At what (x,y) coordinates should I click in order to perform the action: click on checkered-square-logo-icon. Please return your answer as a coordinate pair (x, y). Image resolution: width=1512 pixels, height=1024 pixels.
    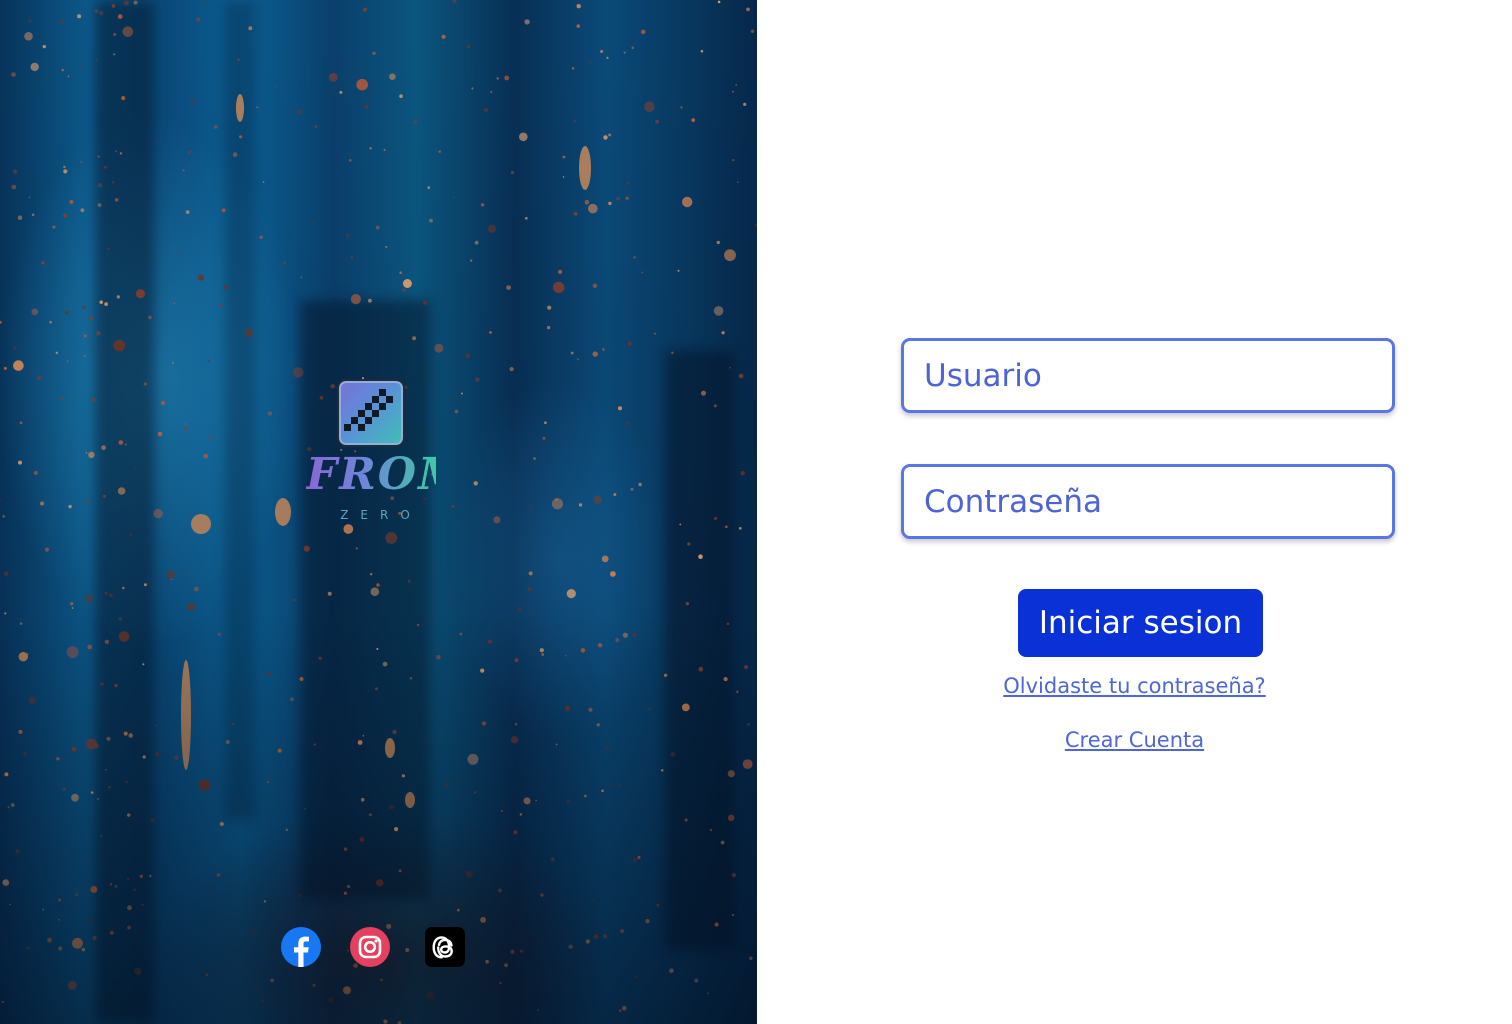
    Looking at the image, I should click on (371, 413).